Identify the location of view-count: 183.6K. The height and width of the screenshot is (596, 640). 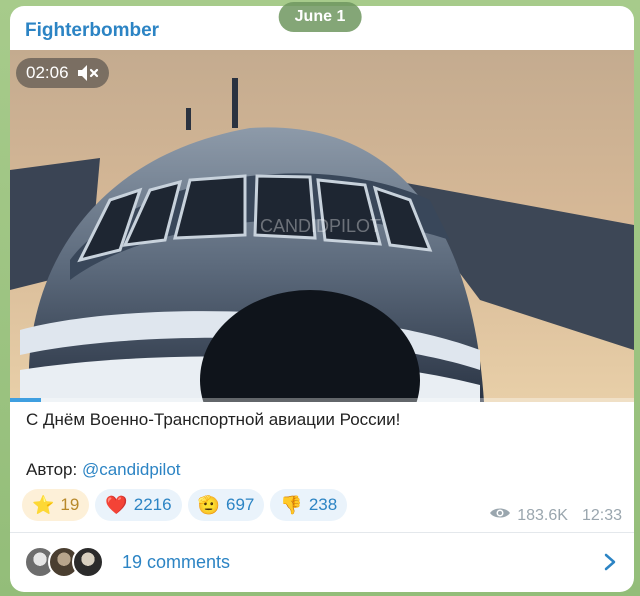
(542, 515).